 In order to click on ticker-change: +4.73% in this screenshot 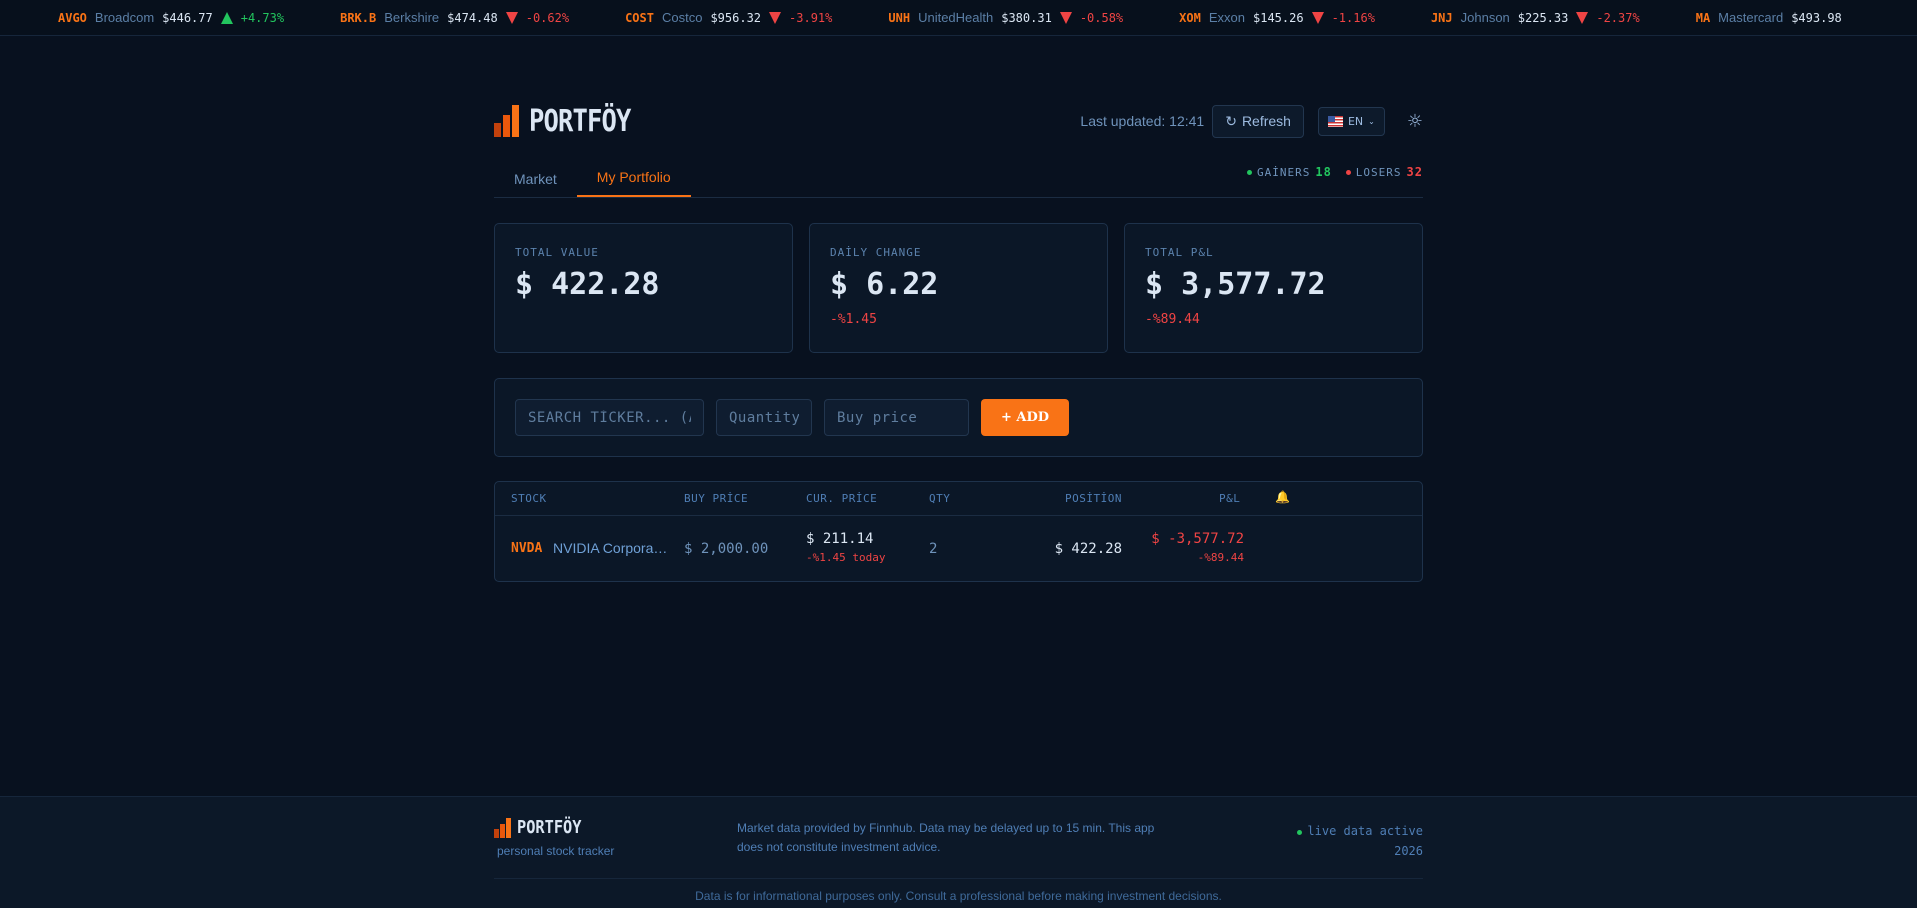, I will do `click(262, 17)`.